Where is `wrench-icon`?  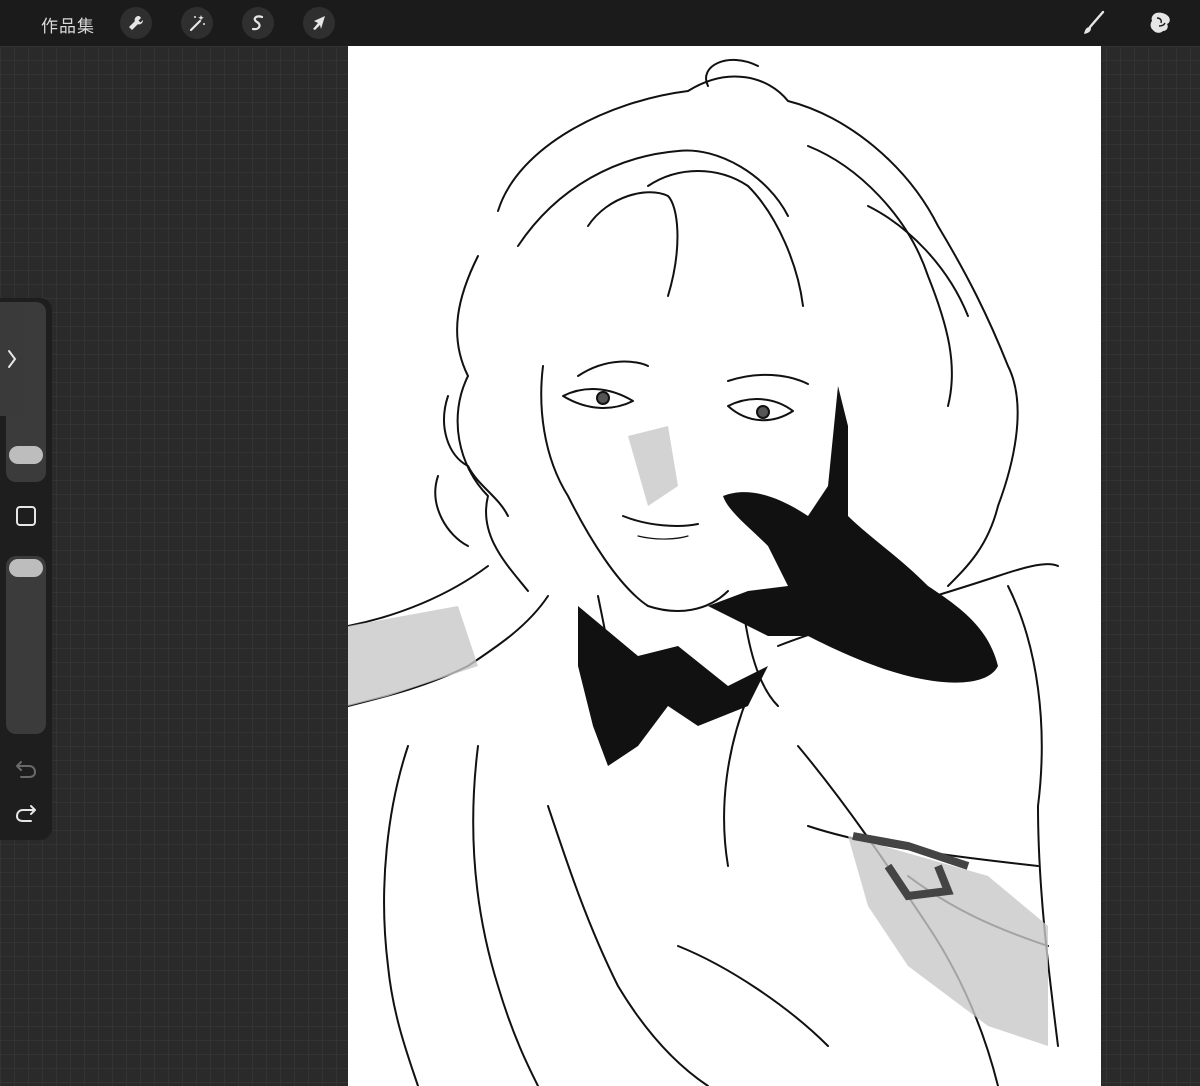
wrench-icon is located at coordinates (136, 22).